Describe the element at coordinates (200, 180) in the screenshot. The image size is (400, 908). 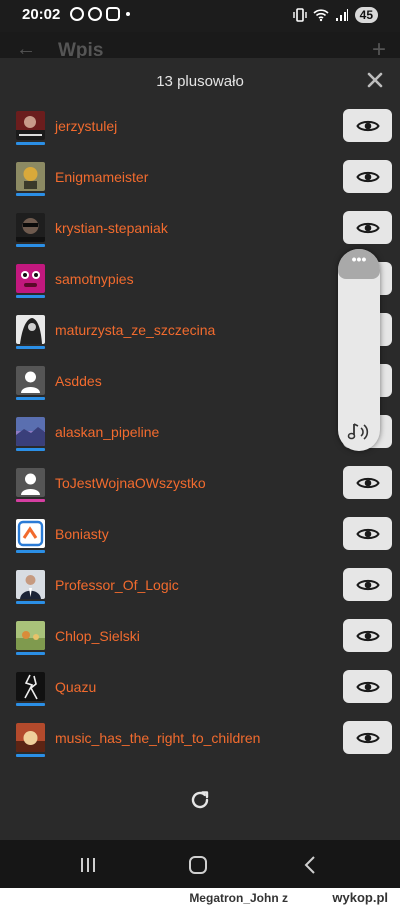
I see `list-item: Enigmameister` at that location.